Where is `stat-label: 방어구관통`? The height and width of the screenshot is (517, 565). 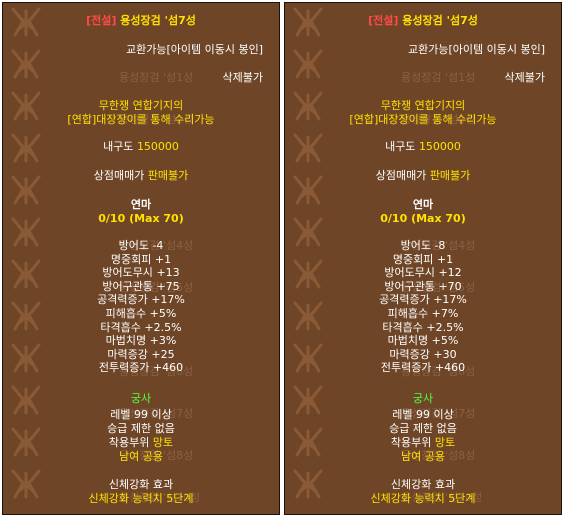
stat-label: 방어구관통 is located at coordinates (409, 286).